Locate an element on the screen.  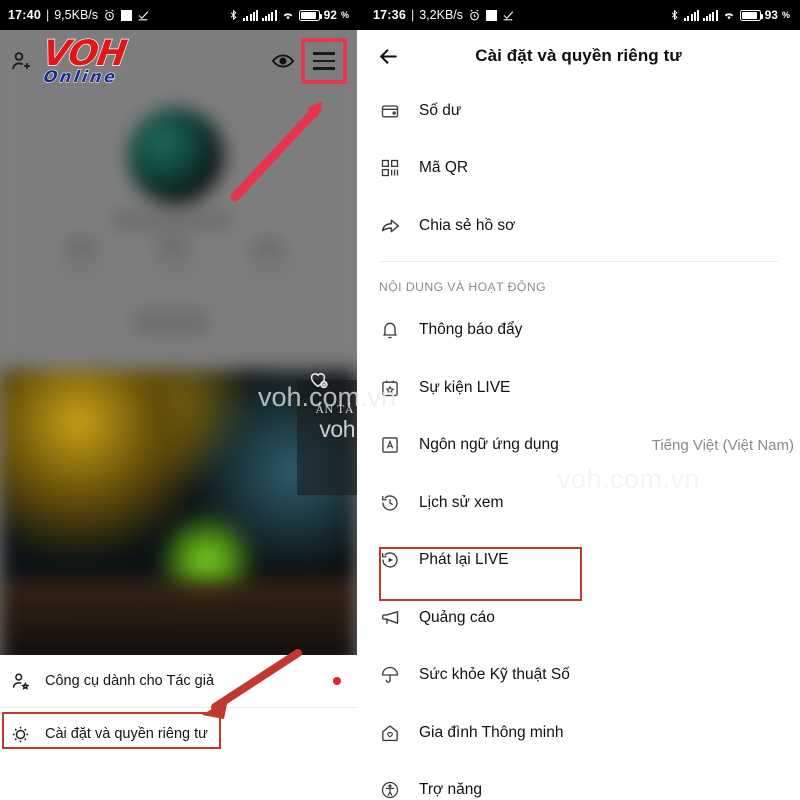
menu-item-balance: Số dư is located at coordinates (578, 111).